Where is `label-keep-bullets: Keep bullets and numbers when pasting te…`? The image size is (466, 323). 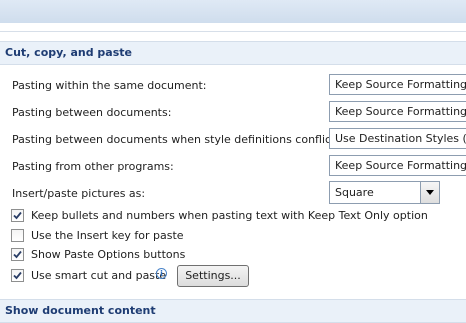 label-keep-bullets: Keep bullets and numbers when pasting te… is located at coordinates (229, 215).